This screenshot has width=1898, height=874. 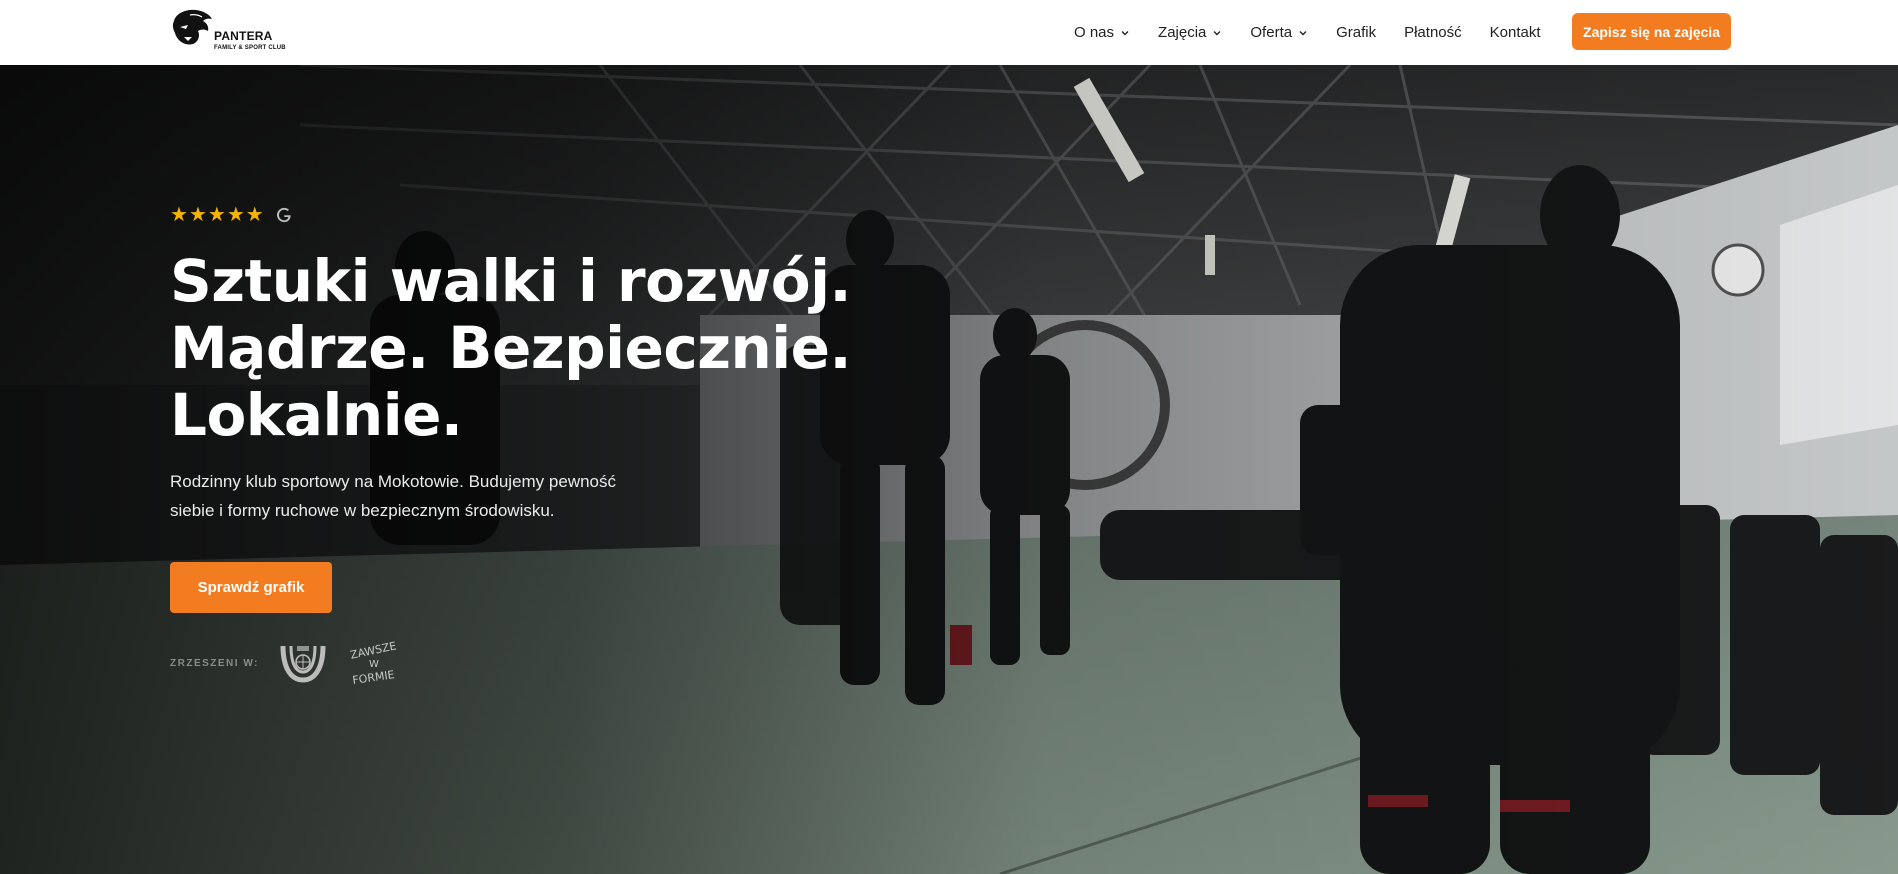 I want to click on brand-logo: PANTERA FAMILY & SPORT CLUB, so click(x=228, y=31).